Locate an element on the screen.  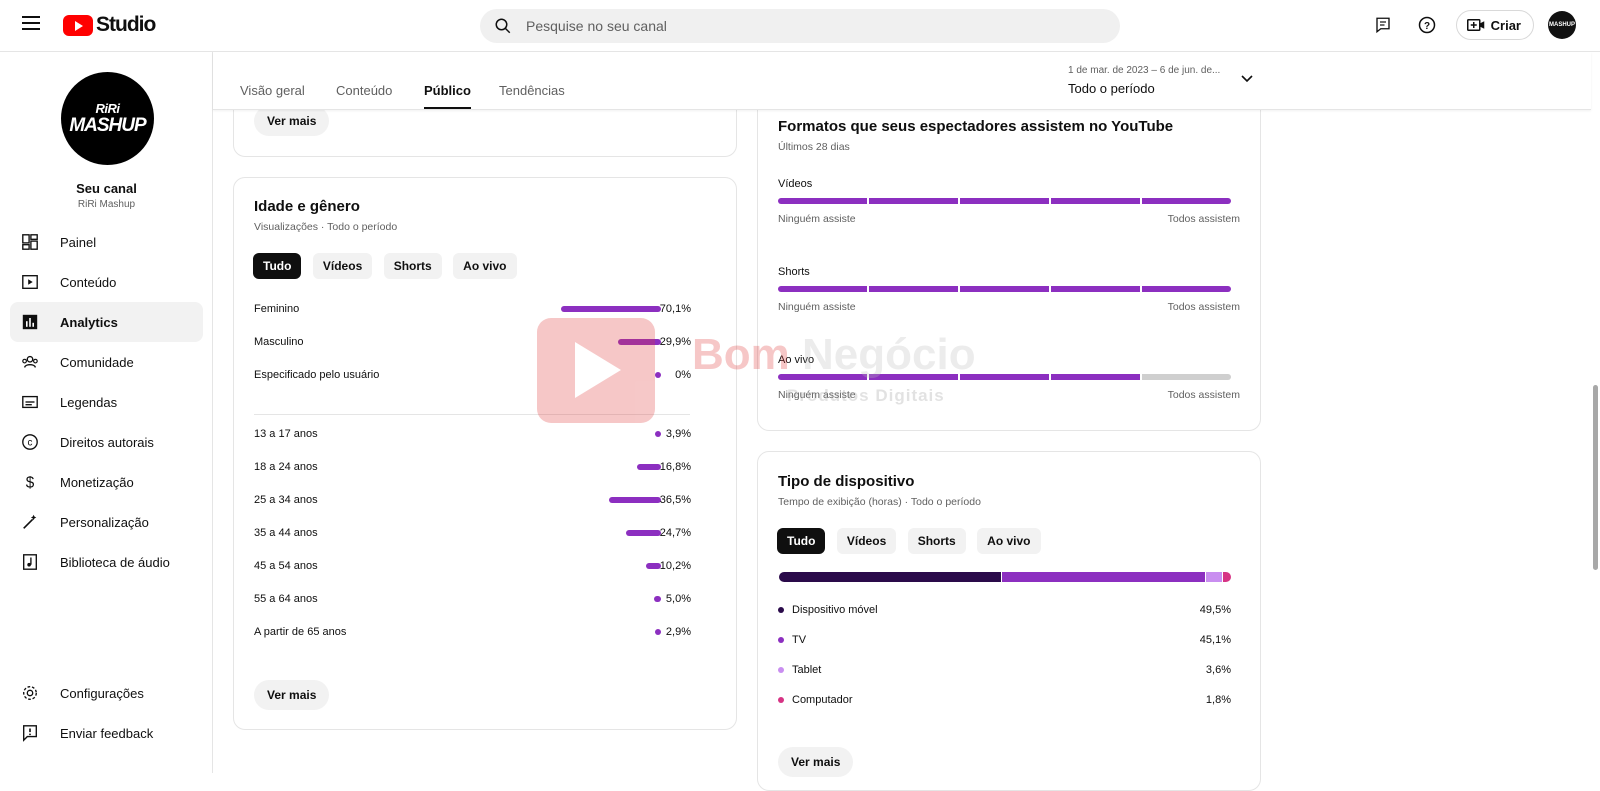
account-avatar: MASHUP is located at coordinates (1562, 25).